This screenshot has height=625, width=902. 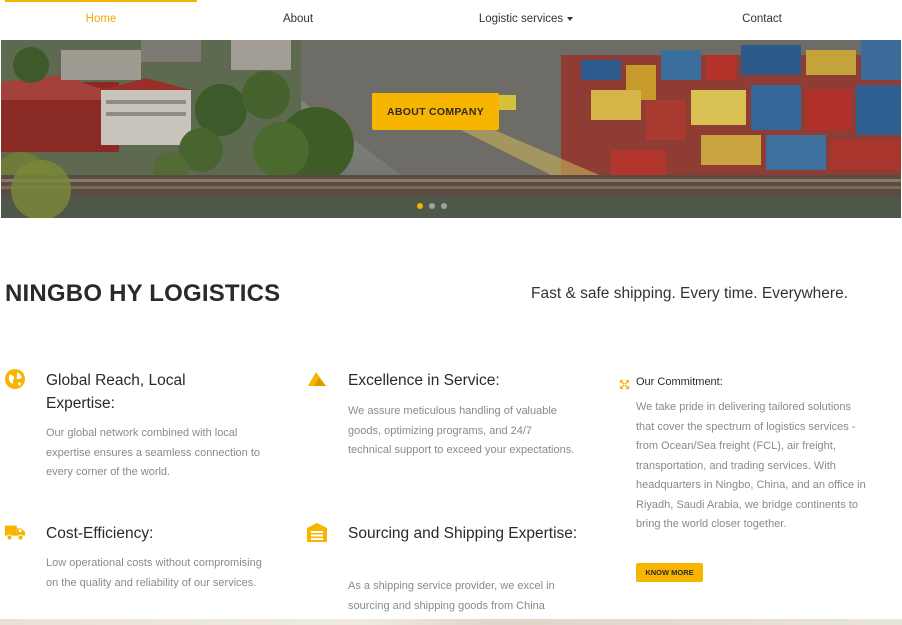 What do you see at coordinates (15, 379) in the screenshot?
I see `globe-icon` at bounding box center [15, 379].